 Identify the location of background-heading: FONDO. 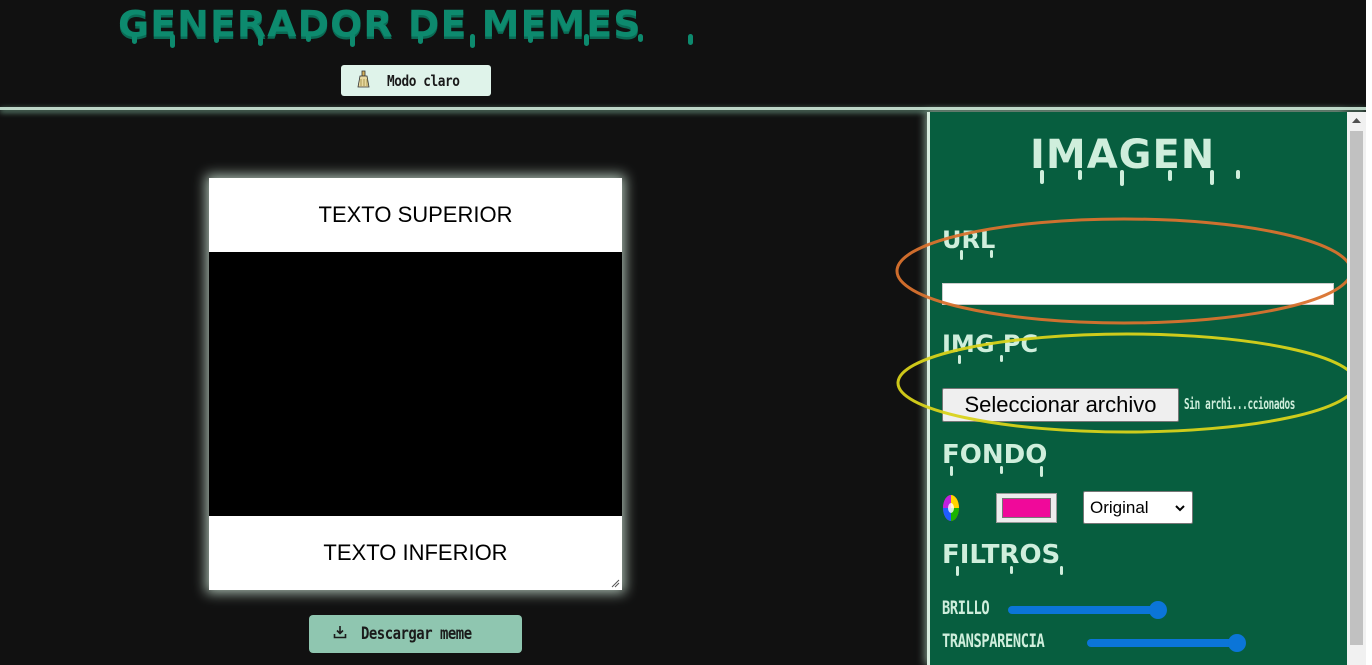
(995, 455).